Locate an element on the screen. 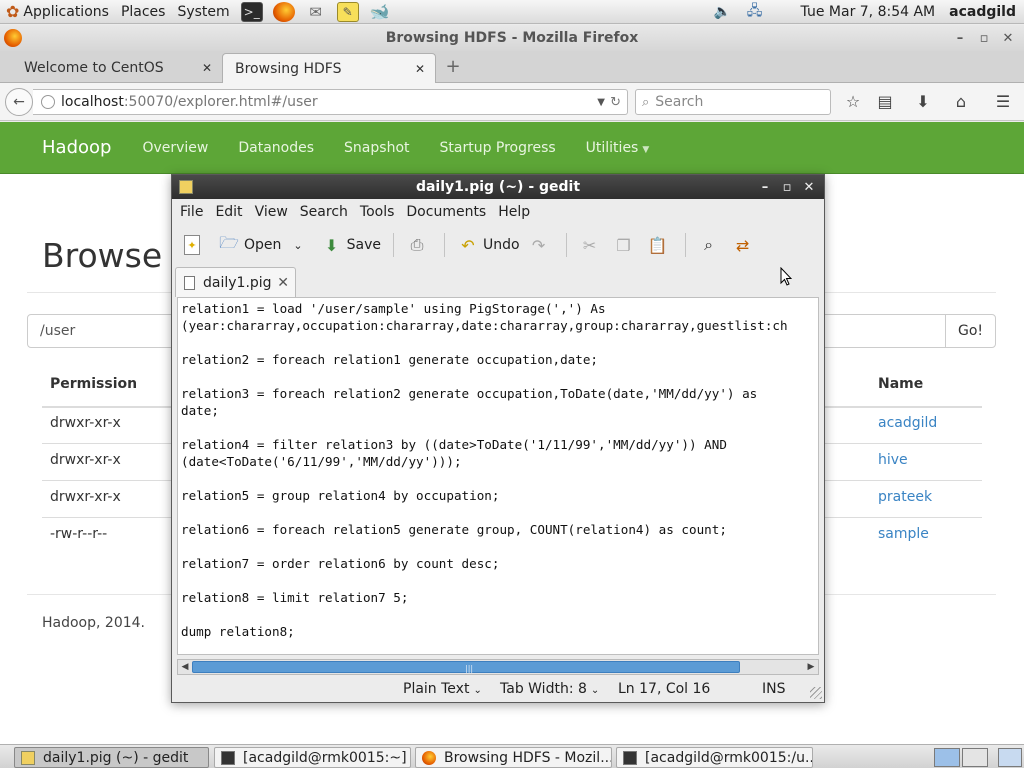 The image size is (1024, 768). horizontal-scrollbar: ◀ ||| ▶ is located at coordinates (498, 667).